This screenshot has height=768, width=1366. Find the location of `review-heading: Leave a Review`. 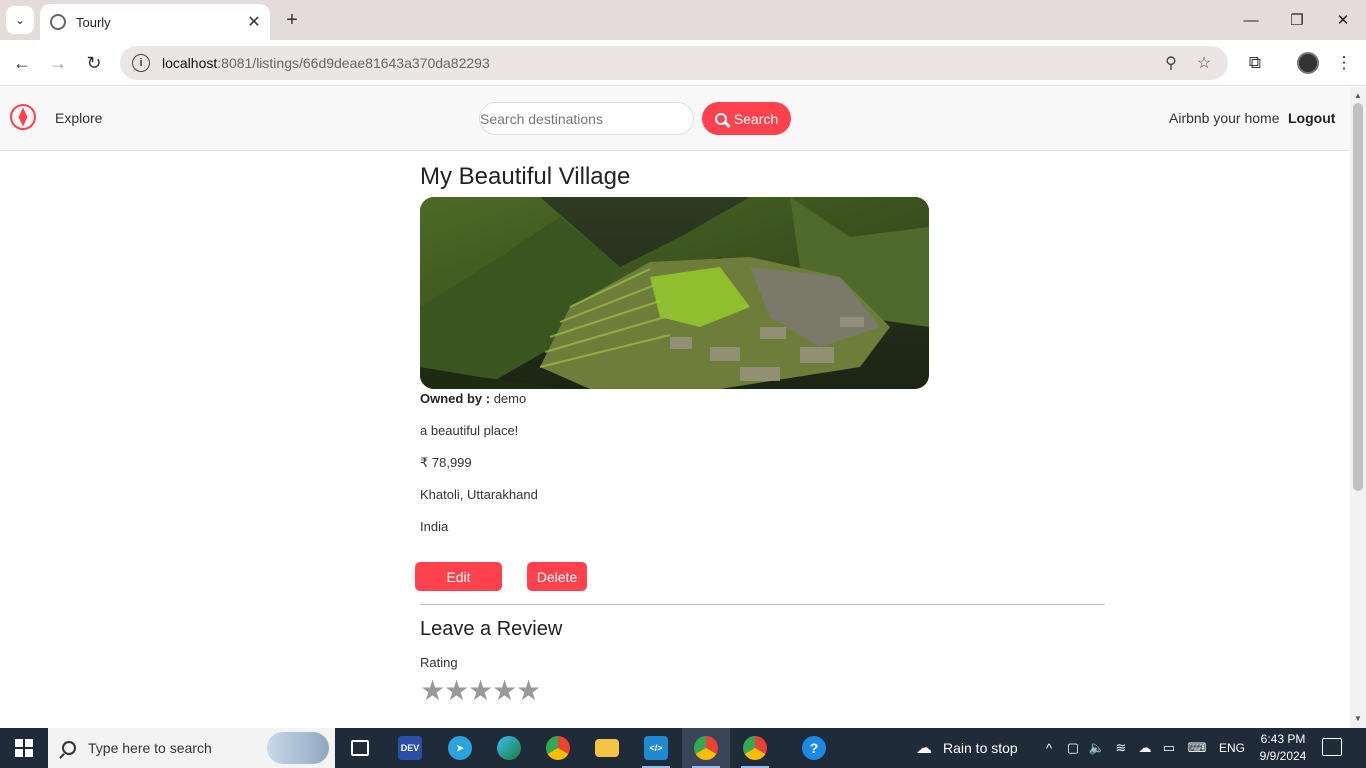

review-heading: Leave a Review is located at coordinates (491, 629).